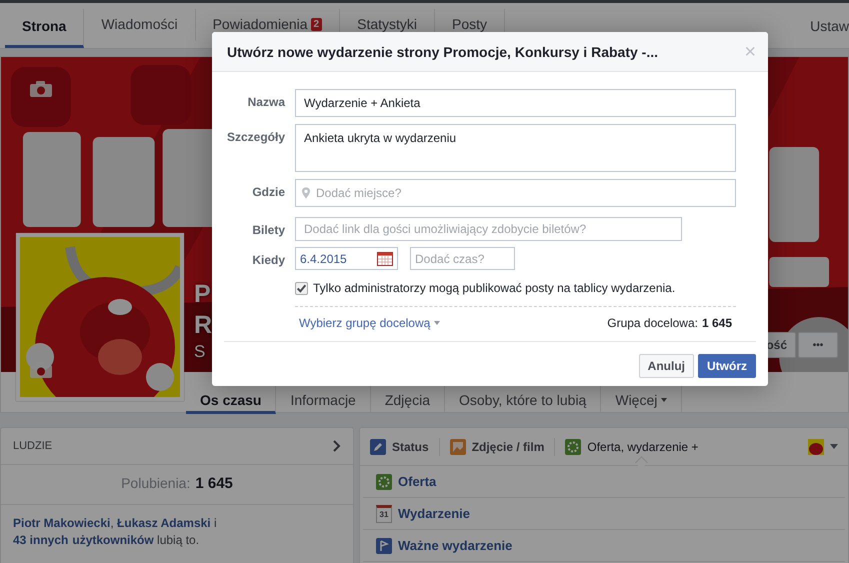  Describe the element at coordinates (604, 514) in the screenshot. I see `composer-menu-item: 31 Wydarzenie` at that location.